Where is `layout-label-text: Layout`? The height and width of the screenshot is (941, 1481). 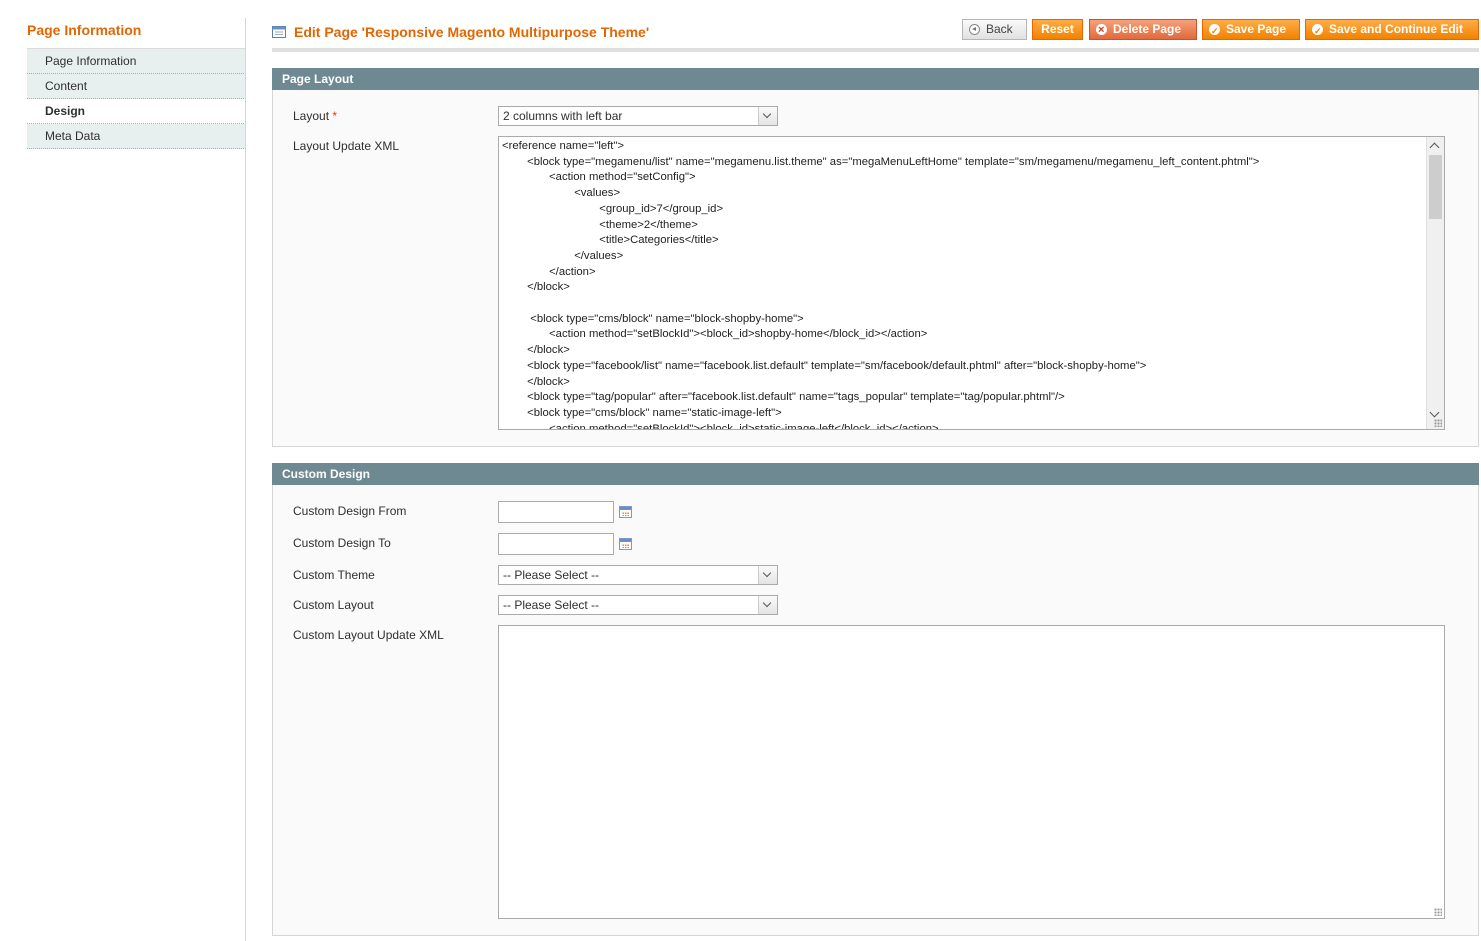 layout-label-text: Layout is located at coordinates (311, 116).